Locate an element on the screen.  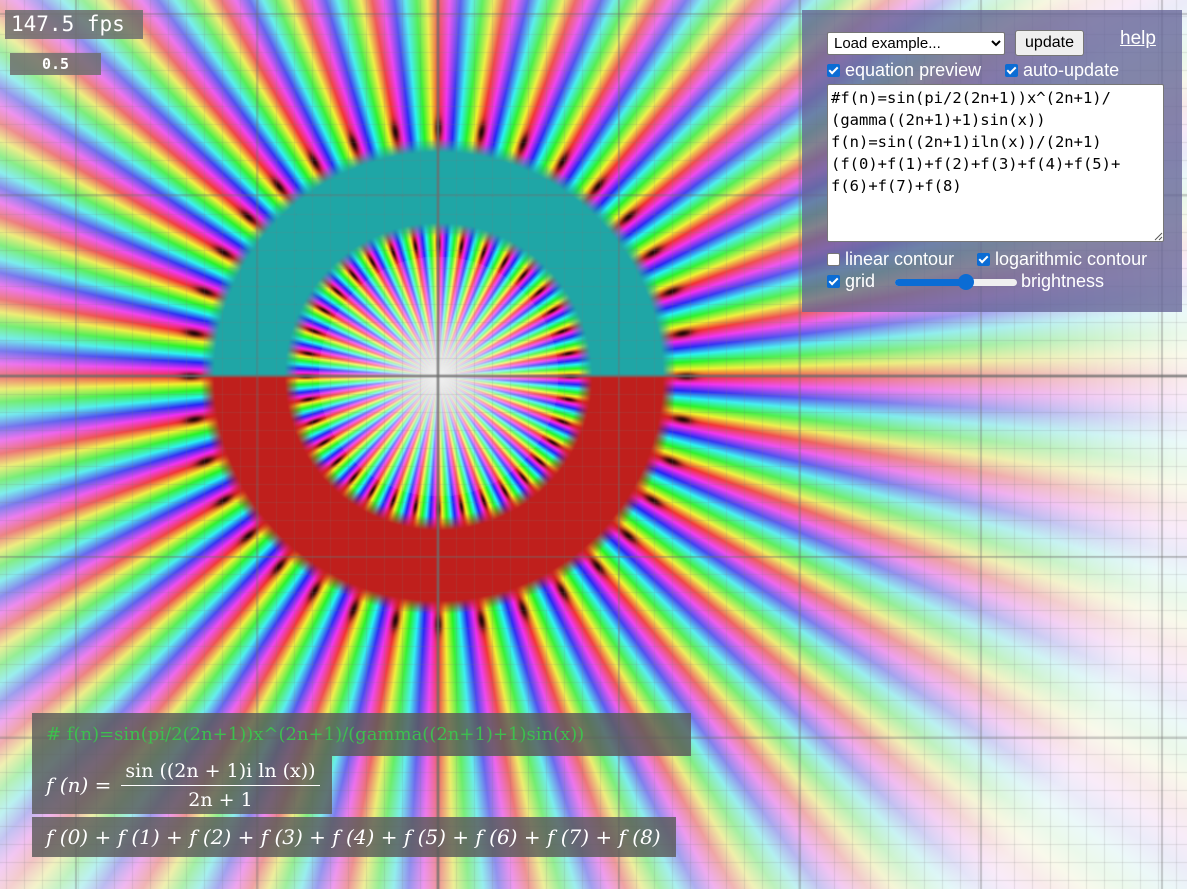
equation-preview-toggle: equation preview is located at coordinates (904, 70).